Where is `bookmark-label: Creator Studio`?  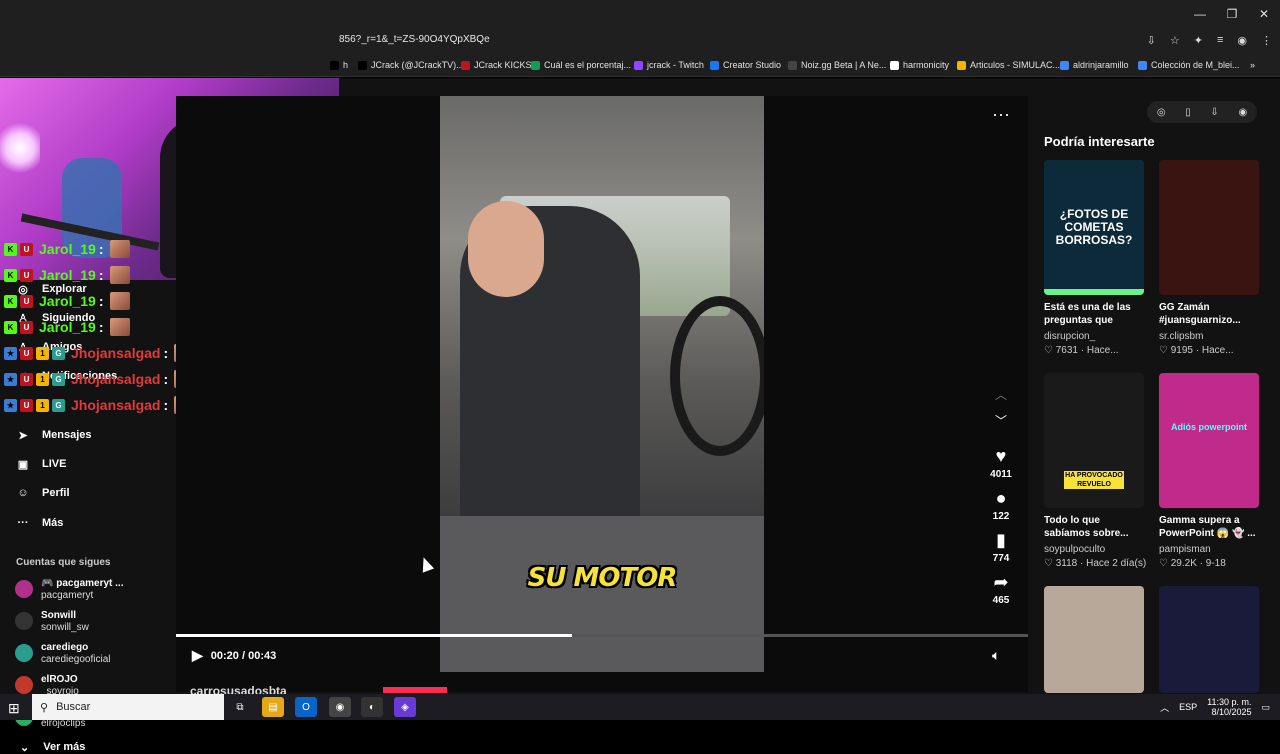 bookmark-label: Creator Studio is located at coordinates (752, 65).